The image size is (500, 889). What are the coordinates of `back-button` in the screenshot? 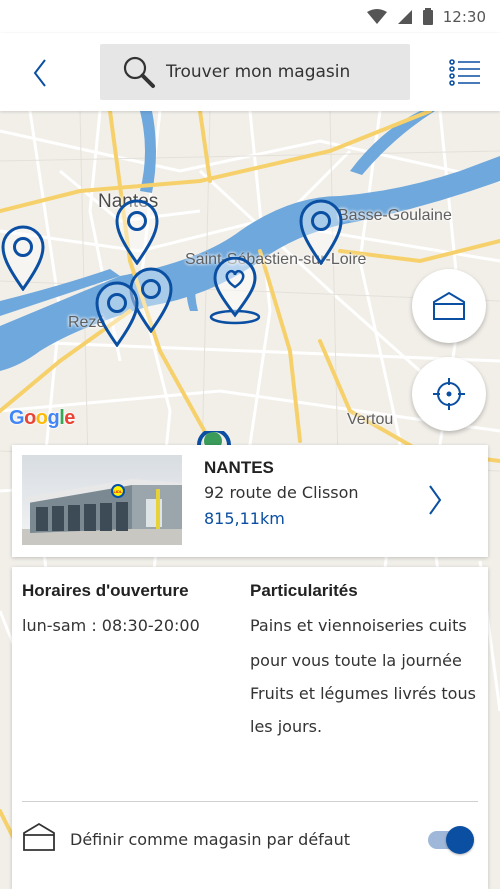 It's located at (40, 73).